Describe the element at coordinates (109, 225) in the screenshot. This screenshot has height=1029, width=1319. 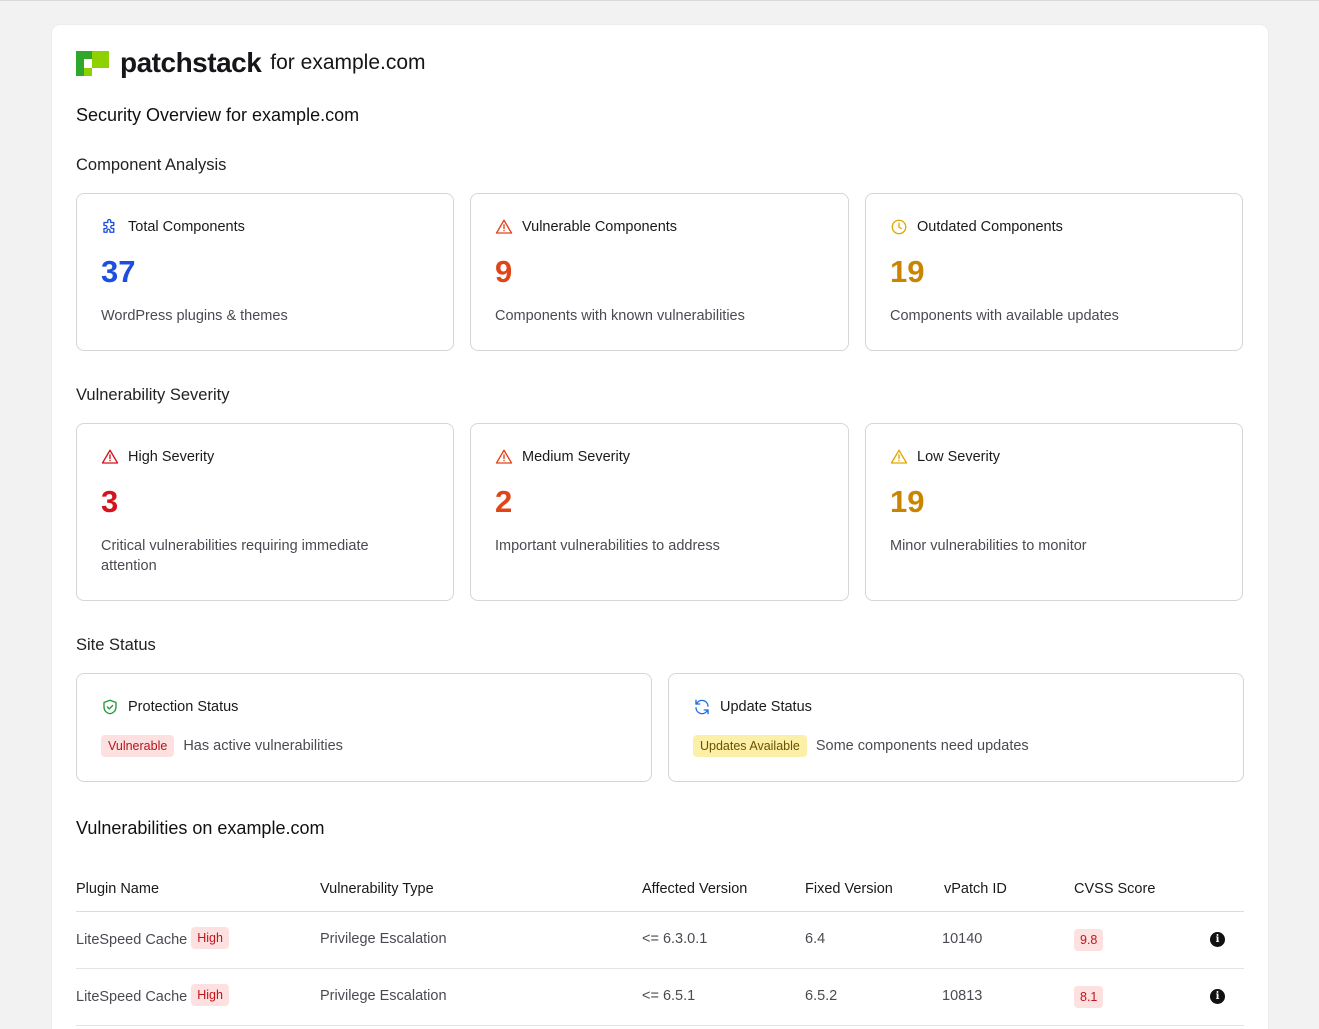
I see `puzzle-icon` at that location.